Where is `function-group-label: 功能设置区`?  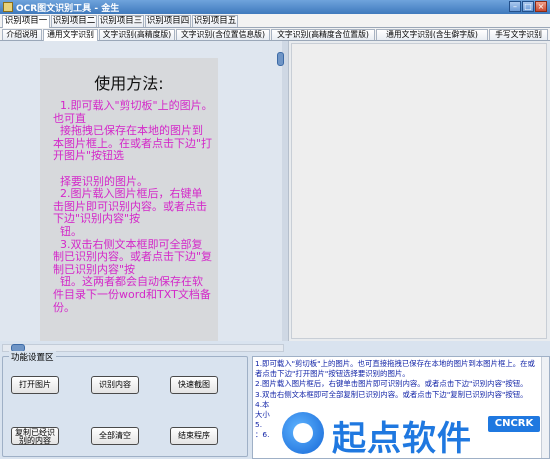 function-group-label: 功能设置区 is located at coordinates (32, 357).